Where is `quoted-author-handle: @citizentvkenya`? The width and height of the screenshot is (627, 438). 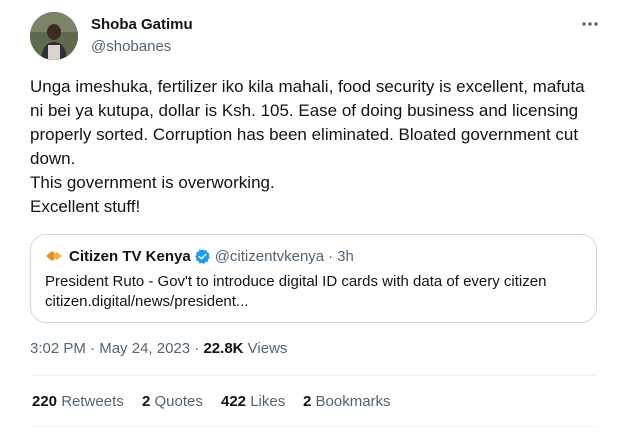
quoted-author-handle: @citizentvkenya is located at coordinates (269, 256).